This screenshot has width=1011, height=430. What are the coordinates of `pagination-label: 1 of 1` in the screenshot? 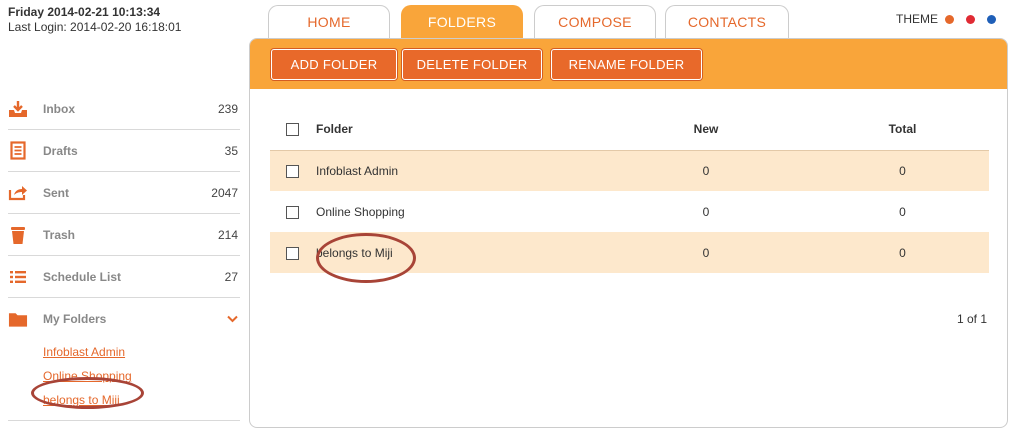 It's located at (971, 319).